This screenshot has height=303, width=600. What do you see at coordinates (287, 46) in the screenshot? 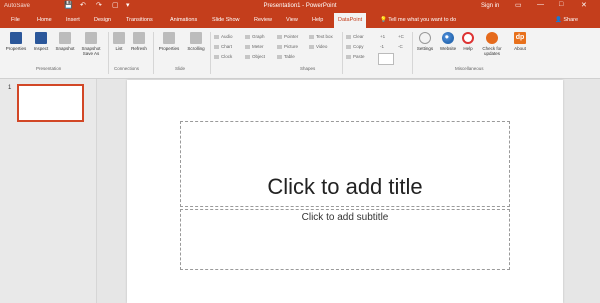
I see `picture-button: Picture` at bounding box center [287, 46].